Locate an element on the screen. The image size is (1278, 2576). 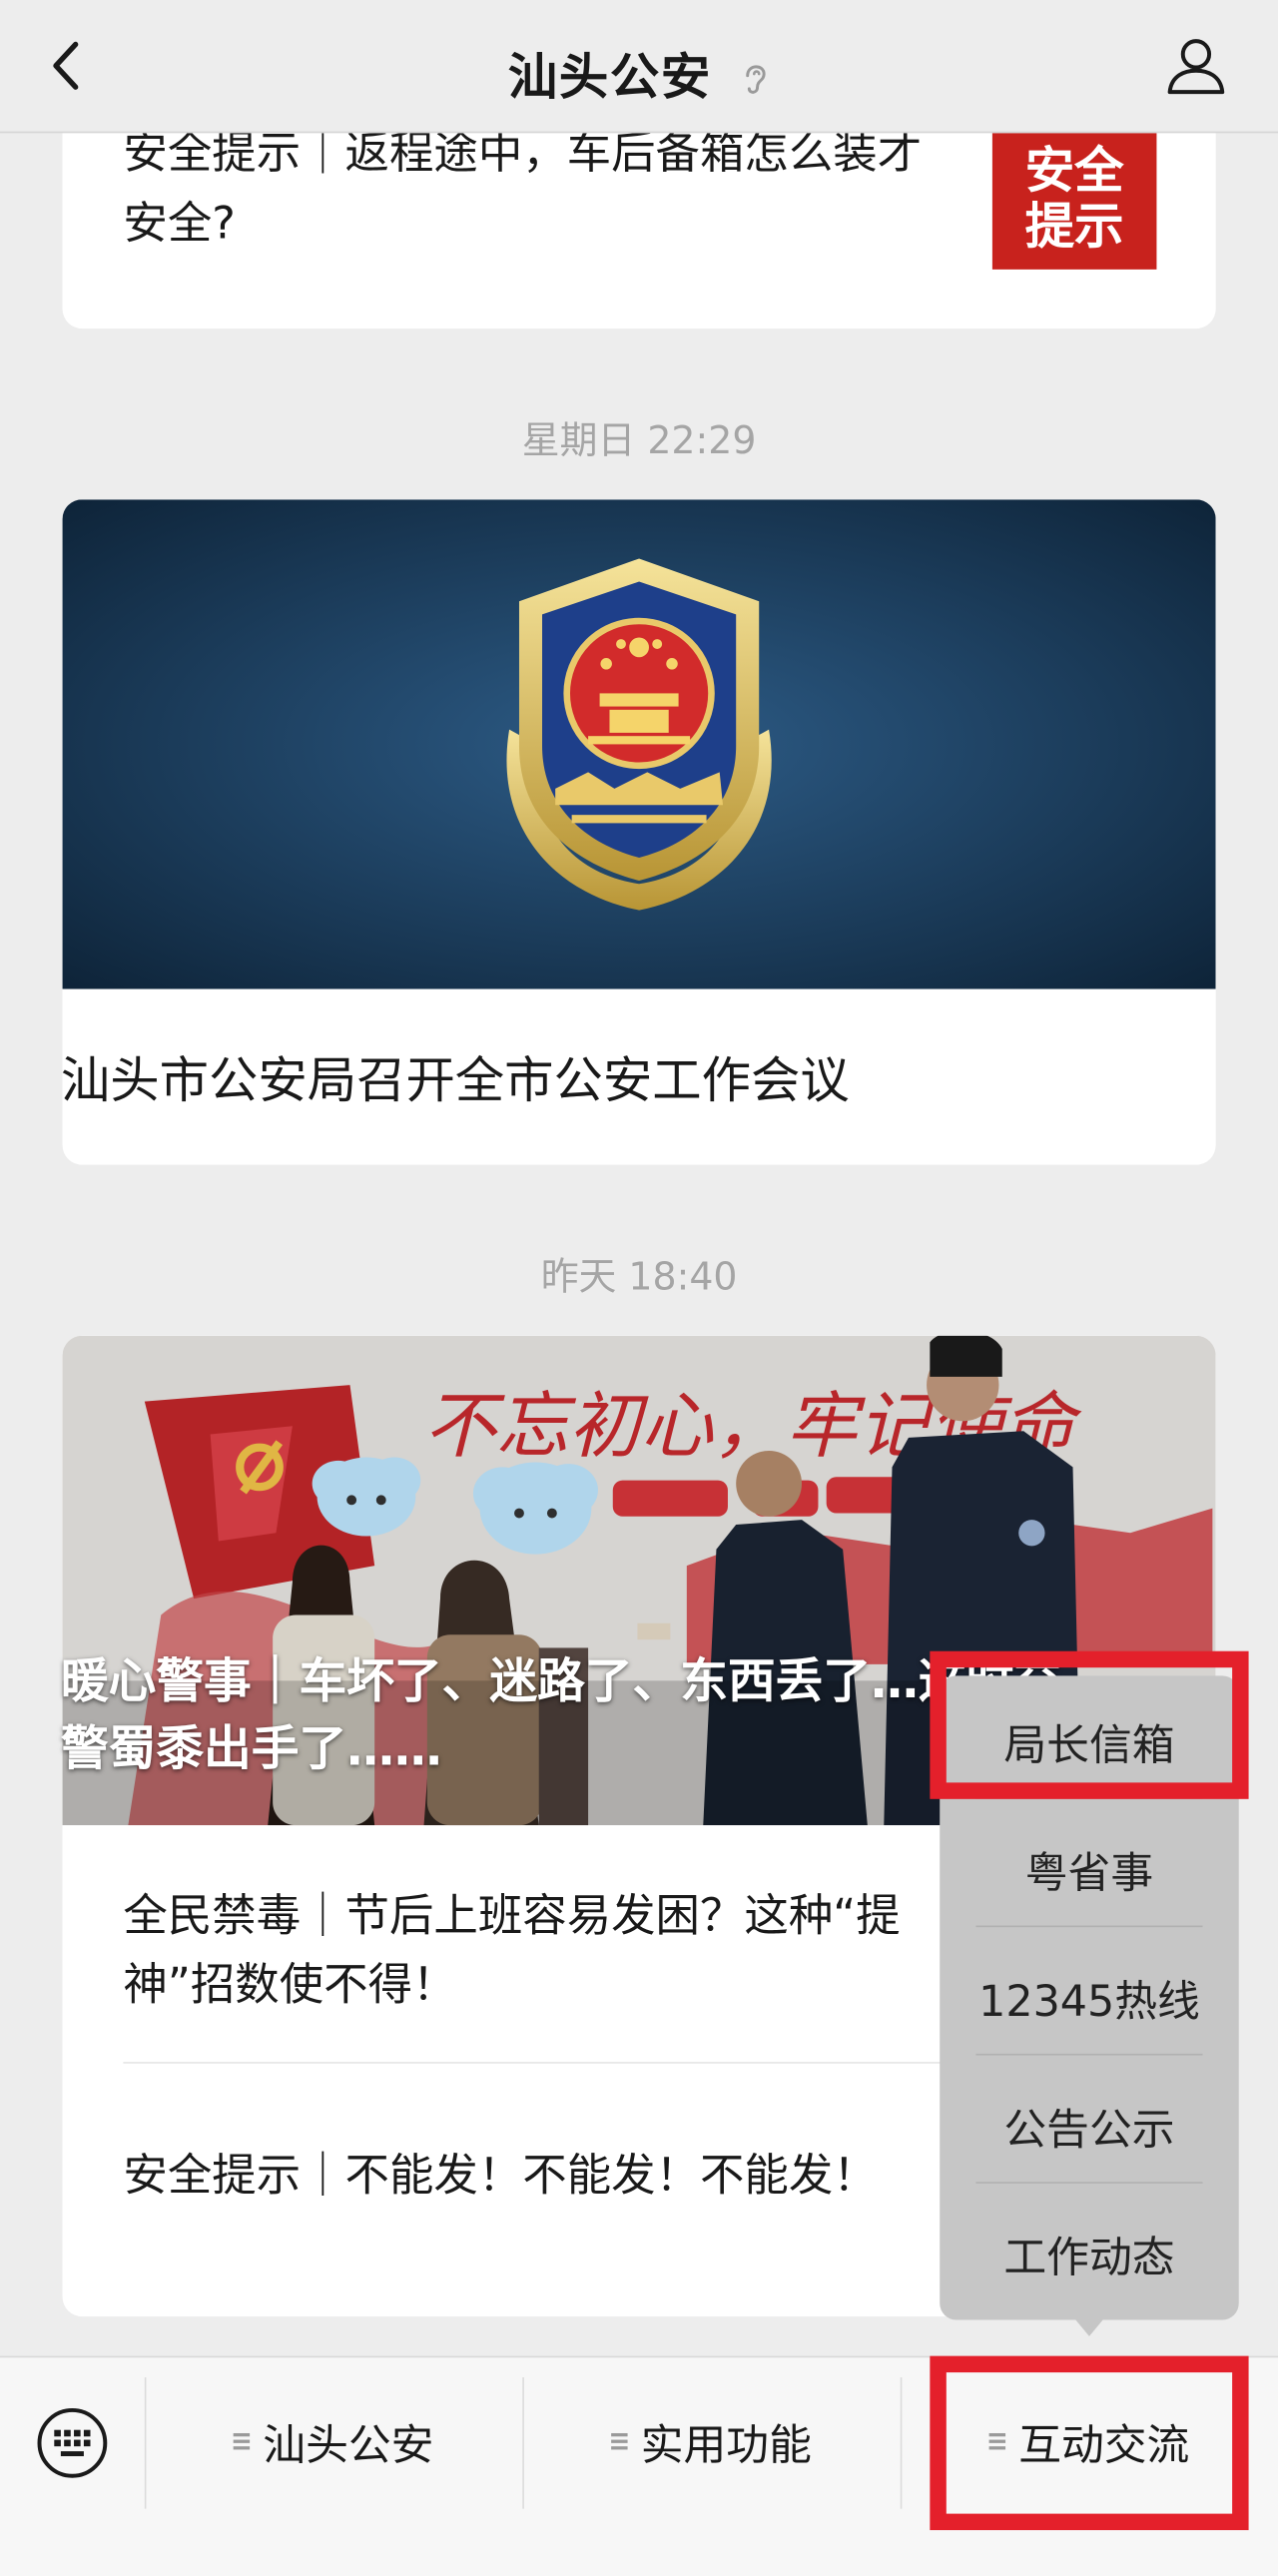
account-title: 汕头公安 is located at coordinates (639, 72).